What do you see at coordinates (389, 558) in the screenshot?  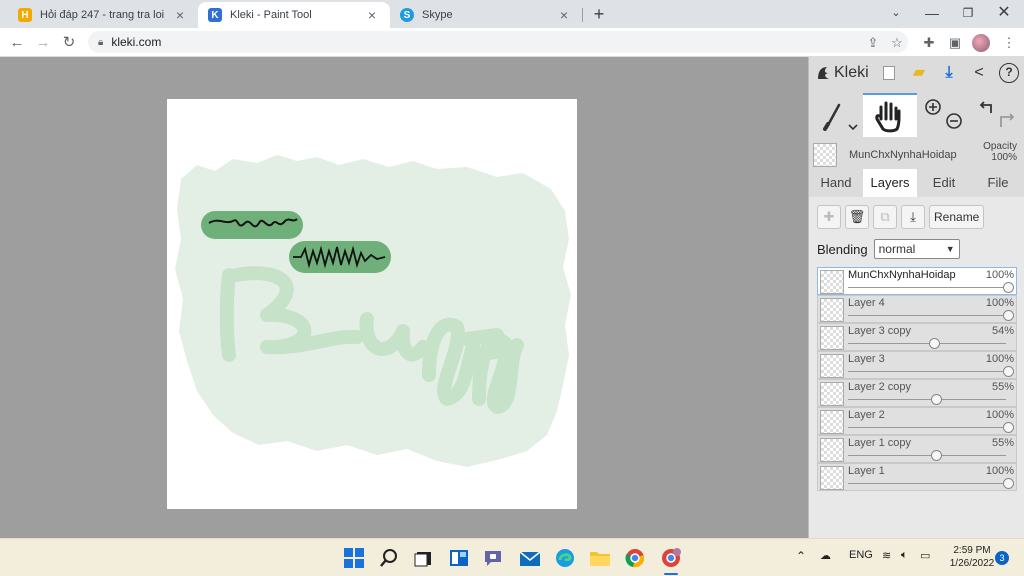 I see `search-icon` at bounding box center [389, 558].